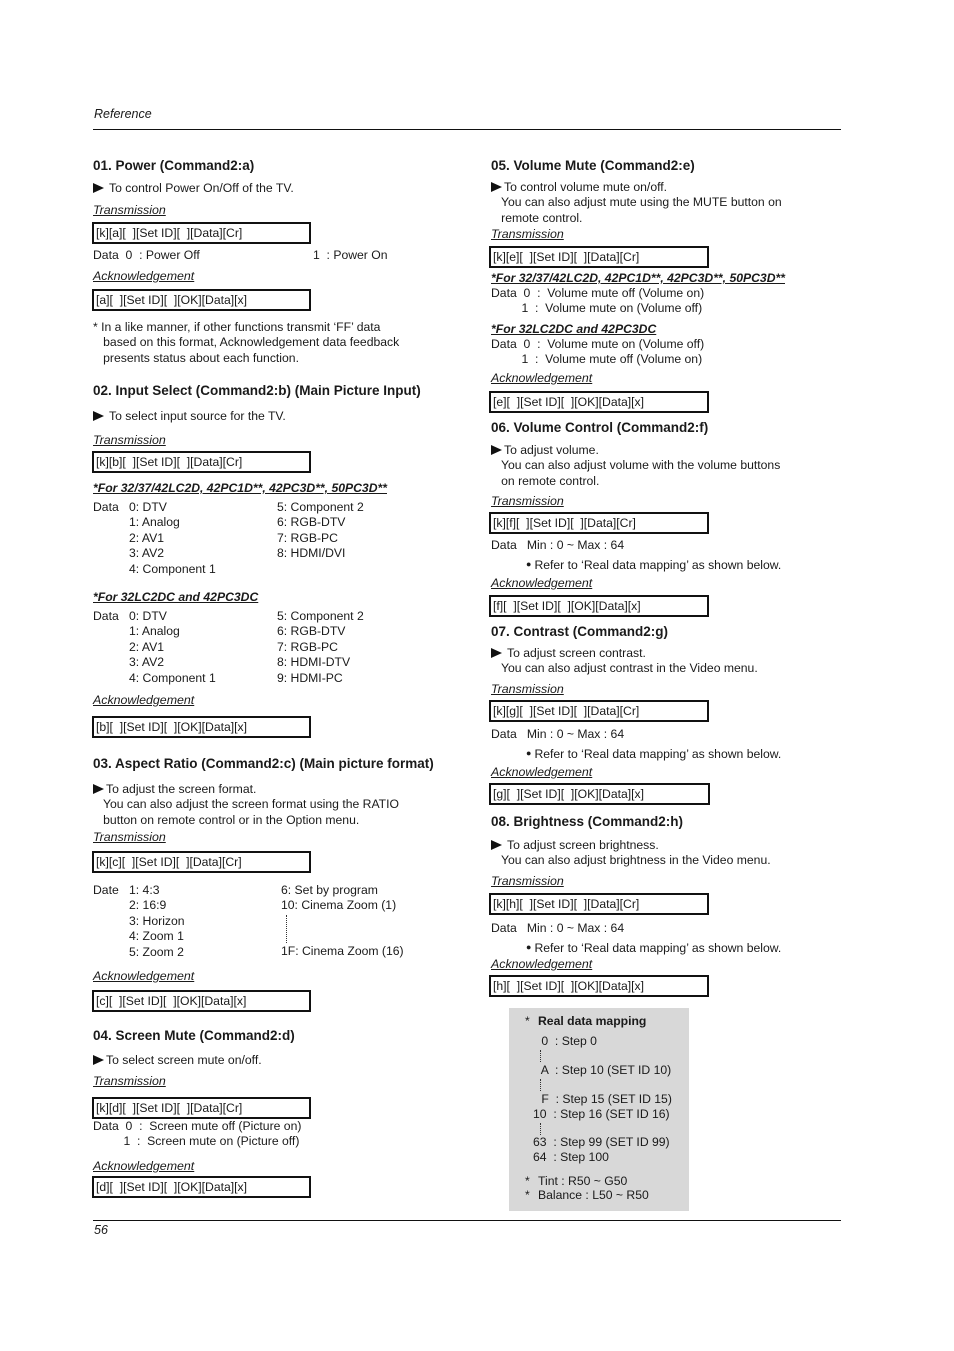  What do you see at coordinates (467, 1220) in the screenshot?
I see `footer-divider` at bounding box center [467, 1220].